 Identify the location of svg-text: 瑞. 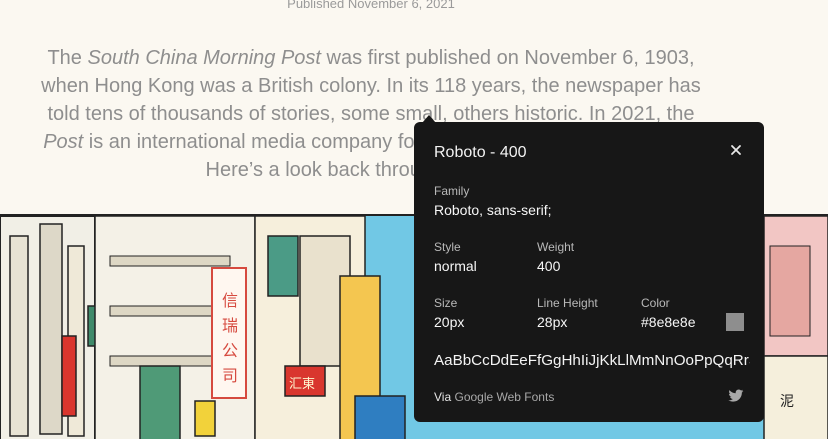
(230, 325).